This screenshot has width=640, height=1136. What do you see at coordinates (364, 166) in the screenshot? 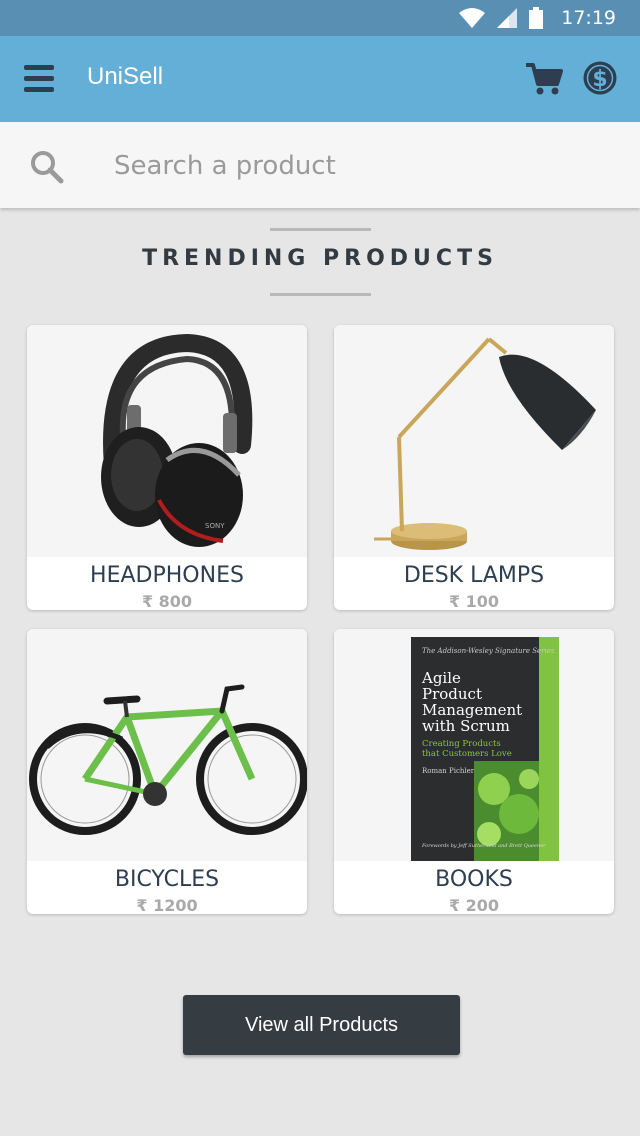
I see `search-input` at bounding box center [364, 166].